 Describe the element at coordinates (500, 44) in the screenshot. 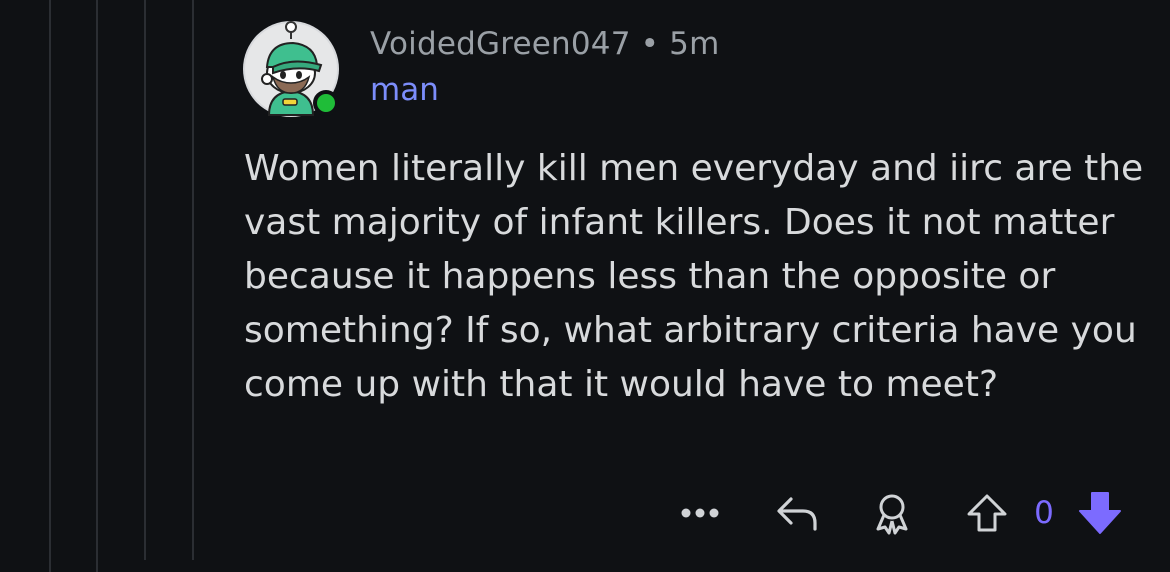

I see `author-username: VoidedGreen047` at that location.